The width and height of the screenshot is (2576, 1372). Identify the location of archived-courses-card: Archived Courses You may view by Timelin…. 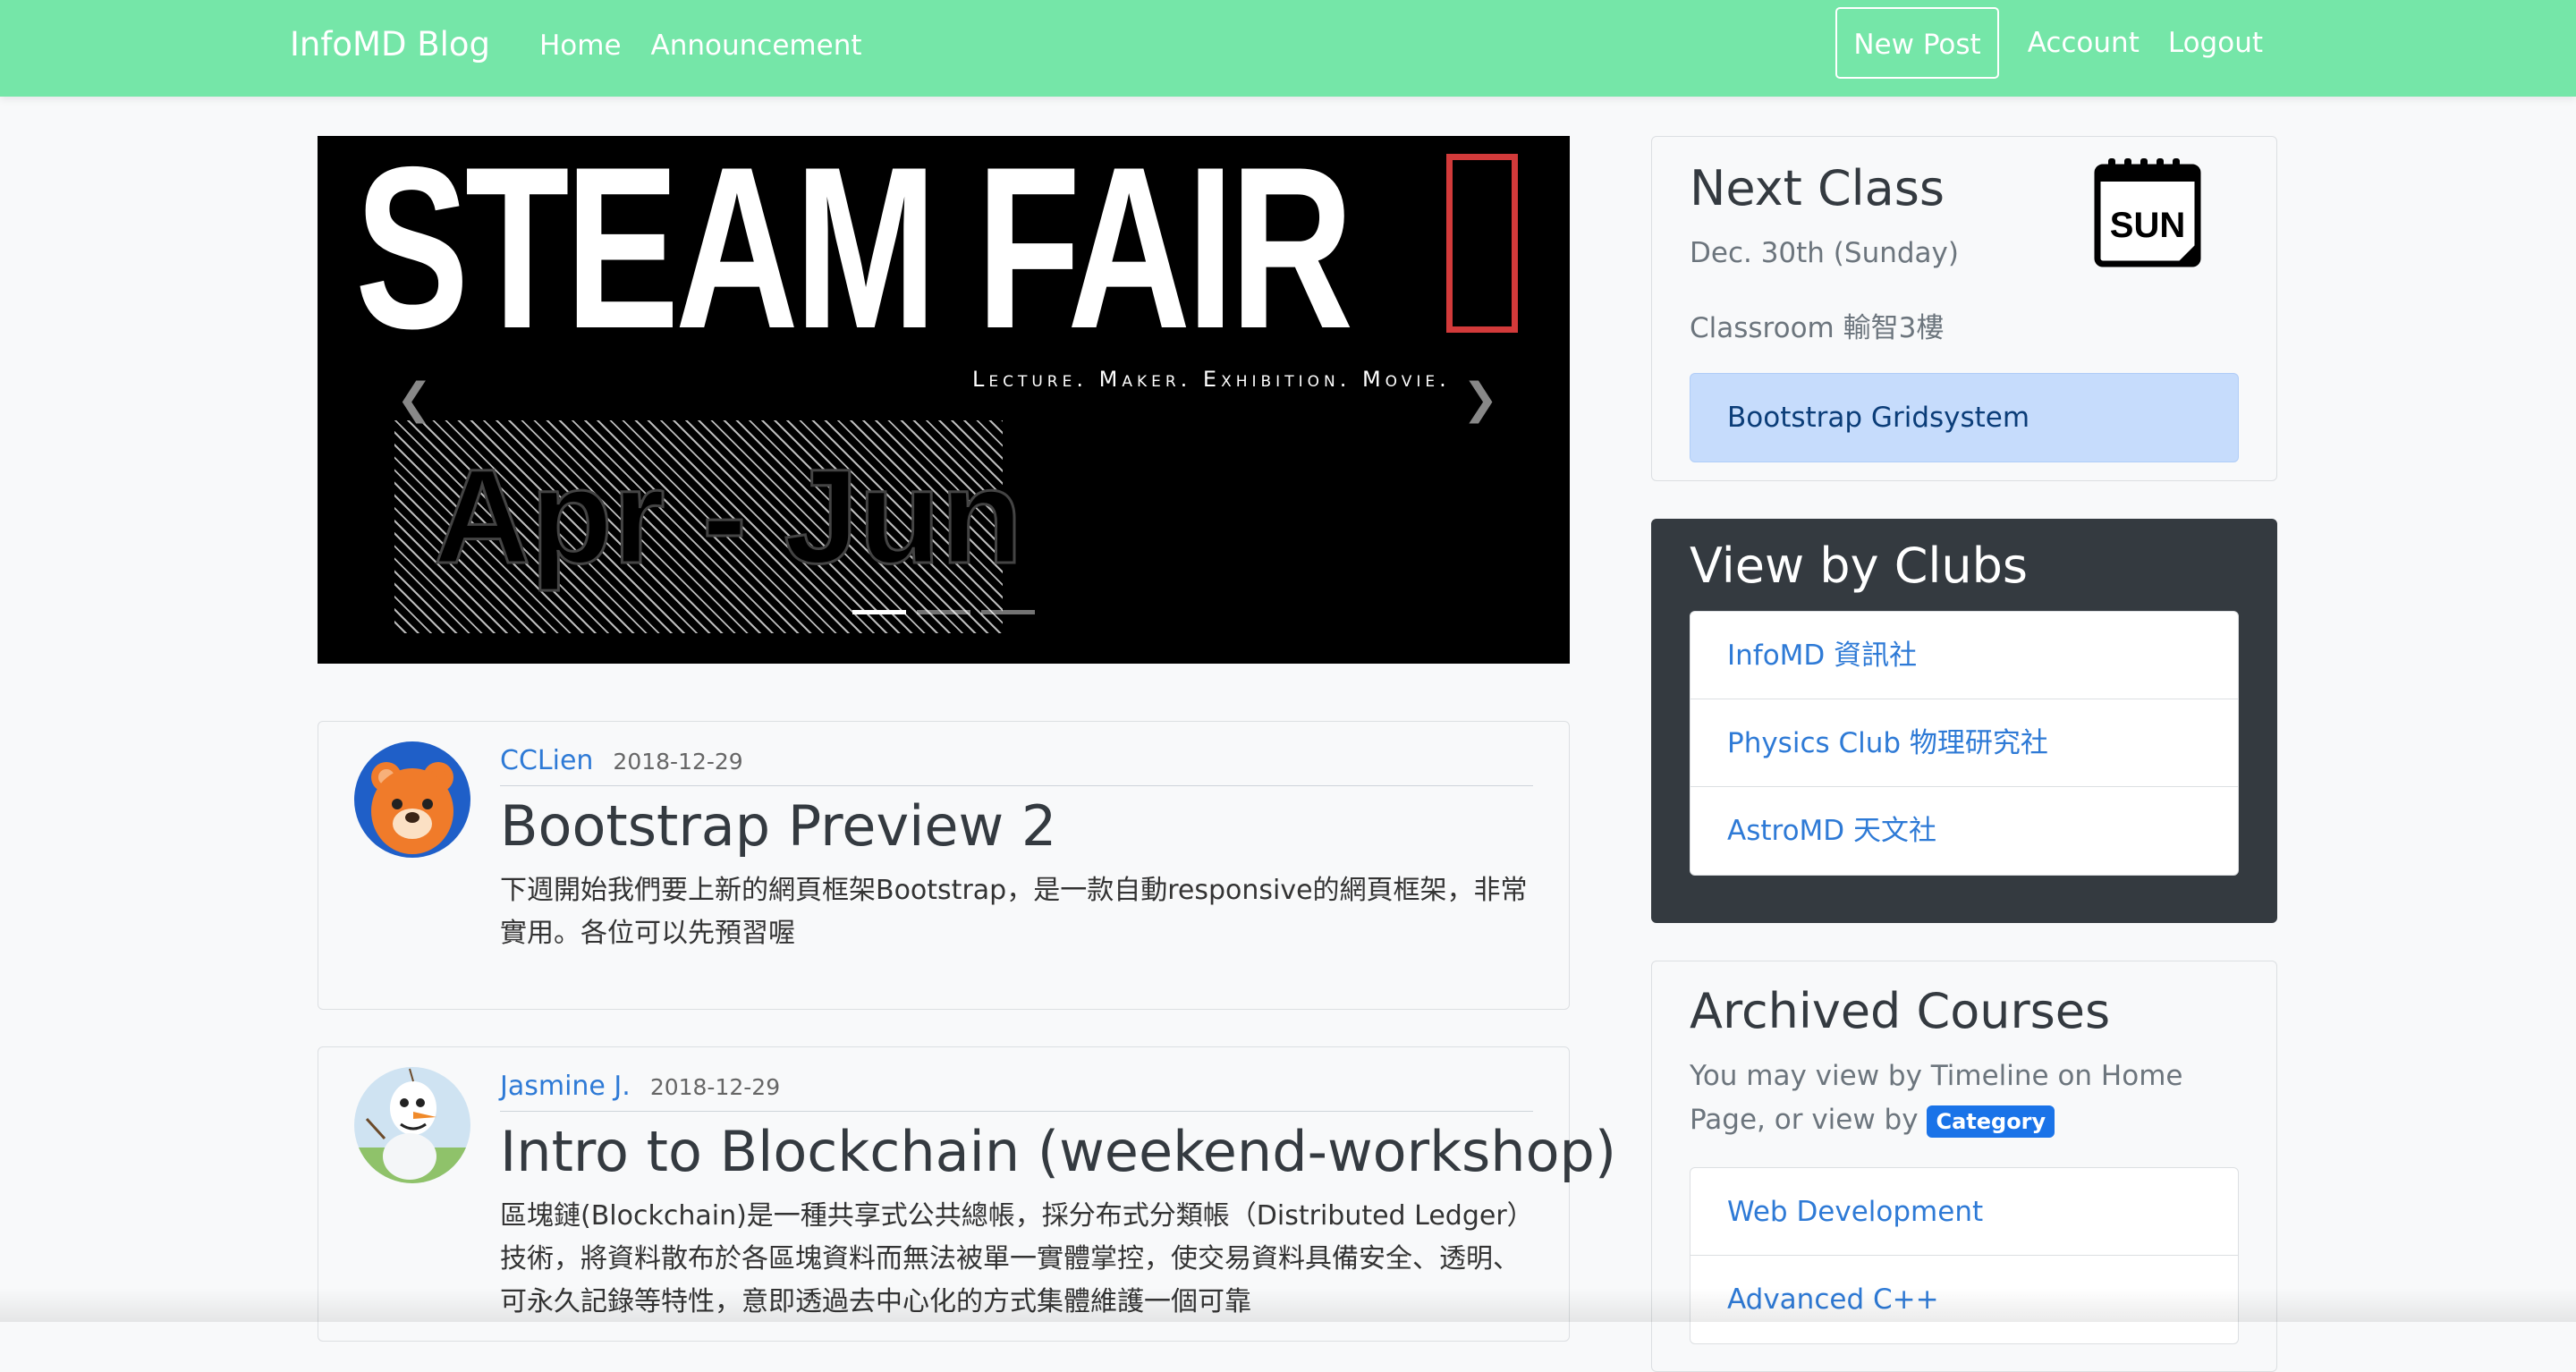
(1964, 1166).